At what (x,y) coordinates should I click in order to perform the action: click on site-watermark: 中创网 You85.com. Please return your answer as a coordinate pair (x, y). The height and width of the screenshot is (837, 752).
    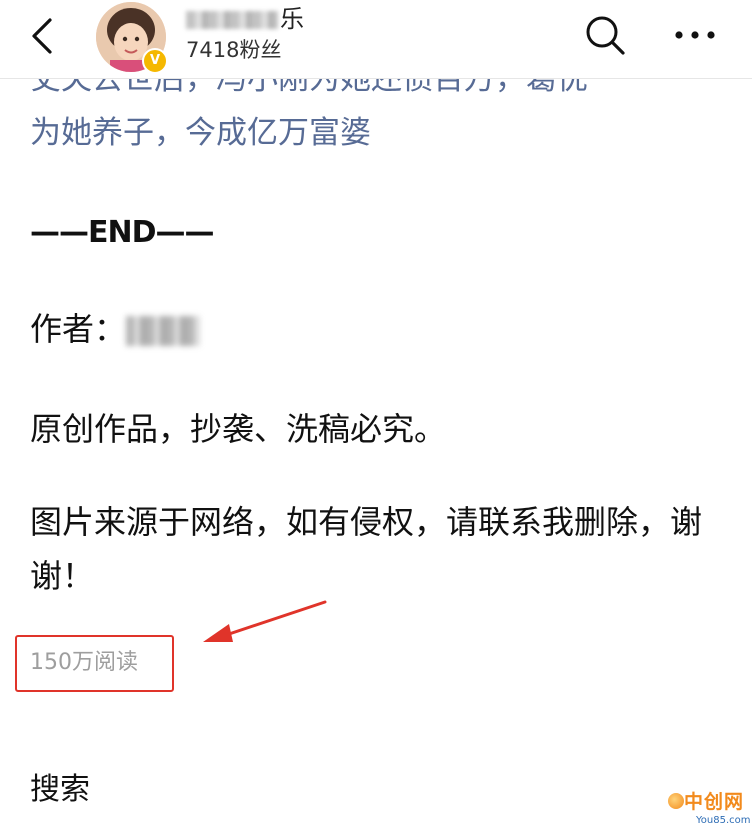
    Looking at the image, I should click on (709, 812).